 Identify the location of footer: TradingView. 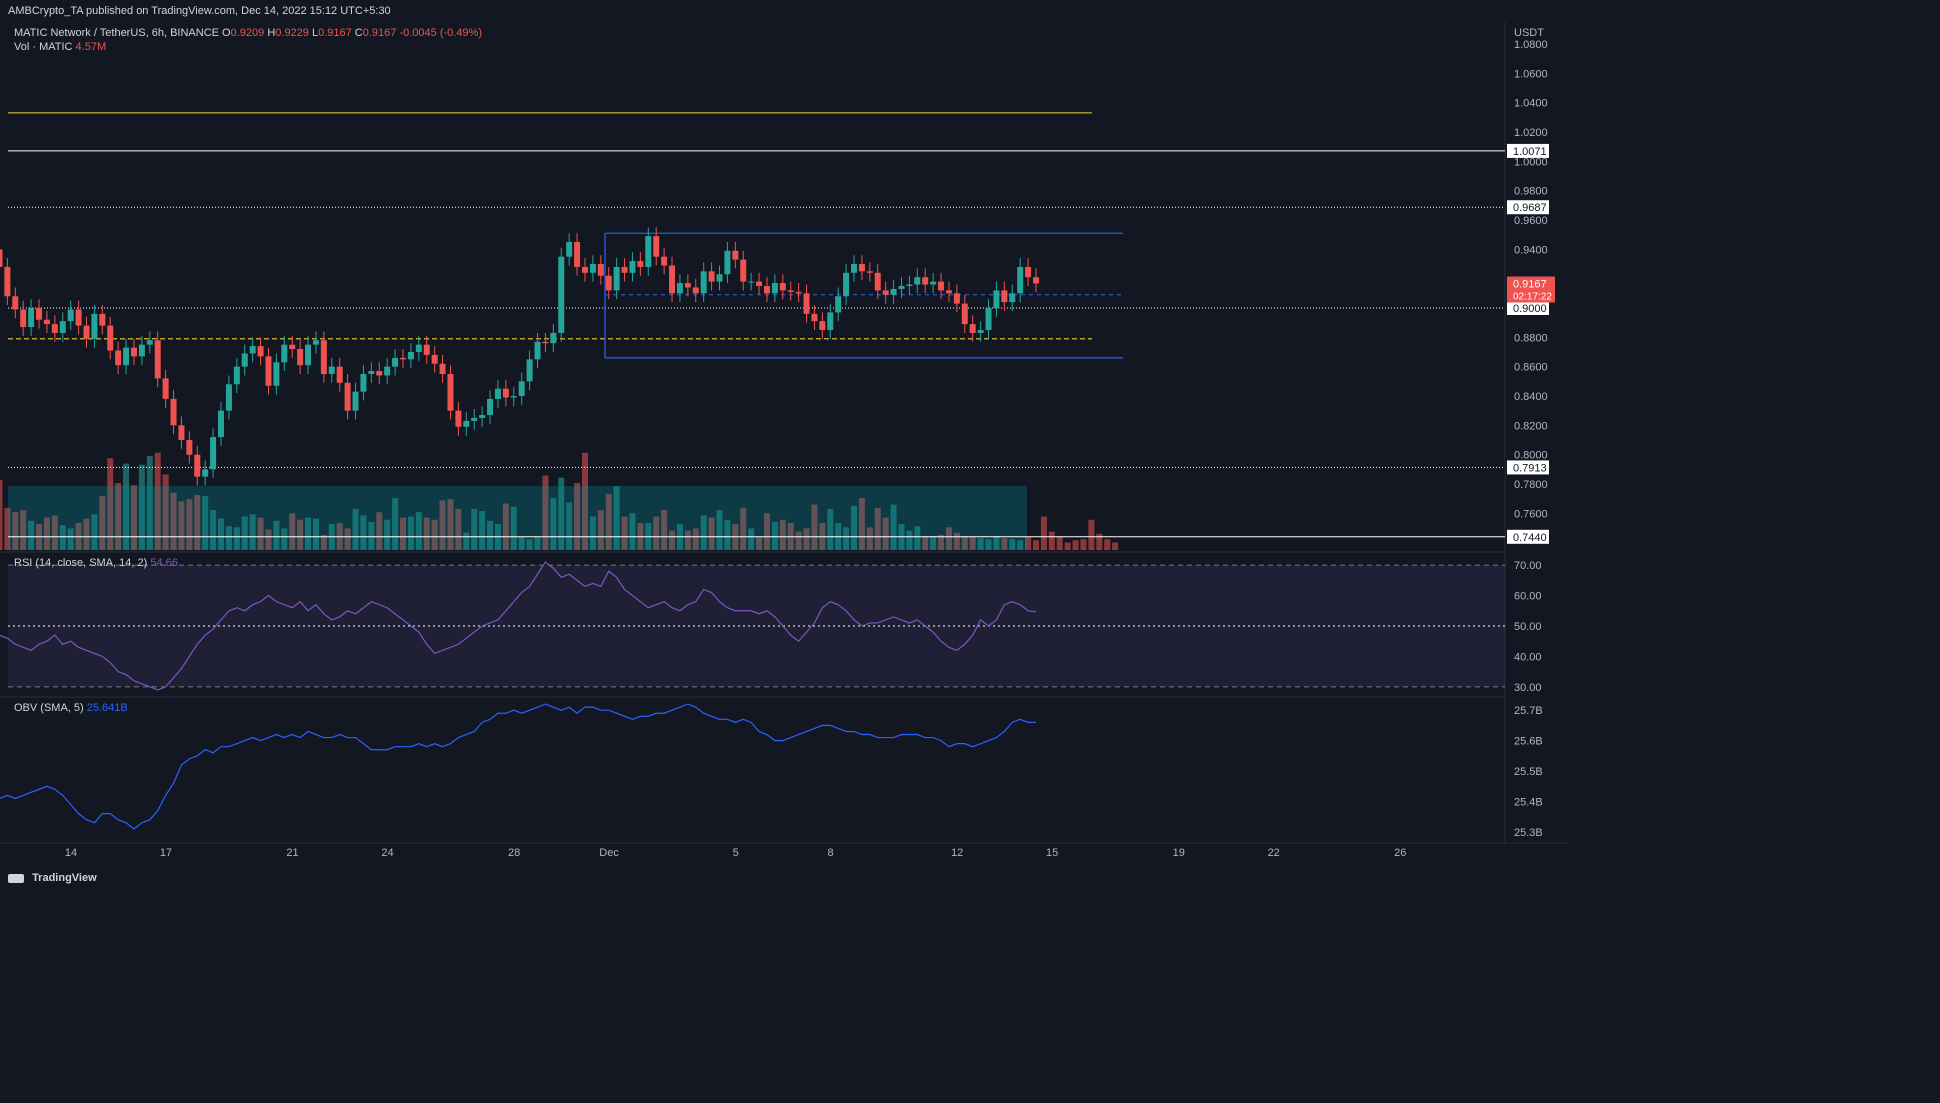
(784, 878).